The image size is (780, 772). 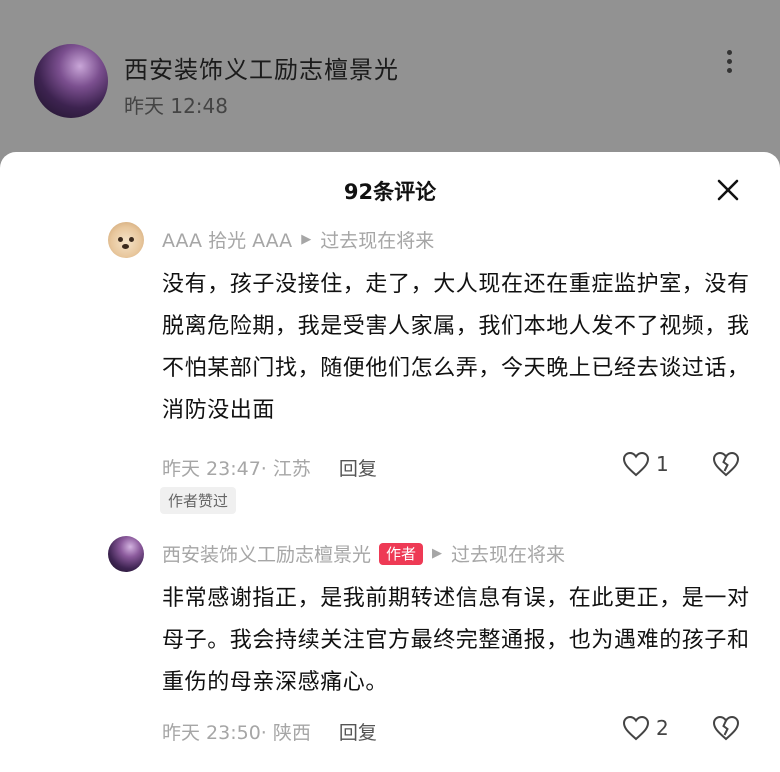 I want to click on post-time: 昨天 12:48, so click(x=176, y=106).